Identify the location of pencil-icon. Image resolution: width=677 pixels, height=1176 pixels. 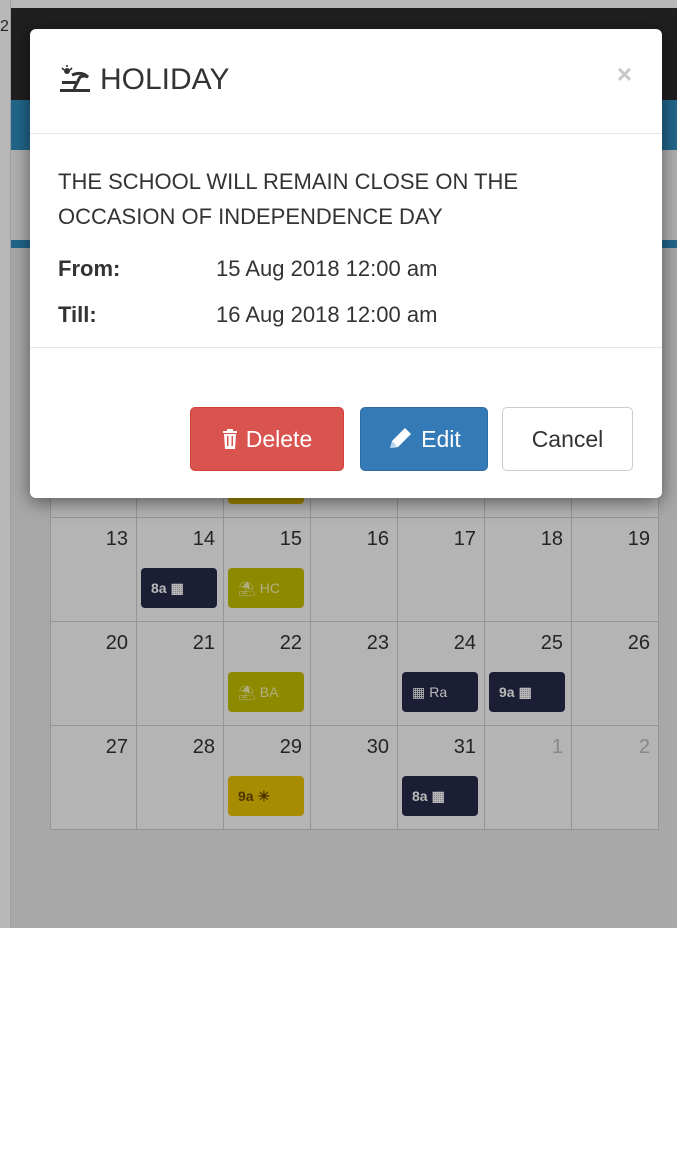
(400, 439).